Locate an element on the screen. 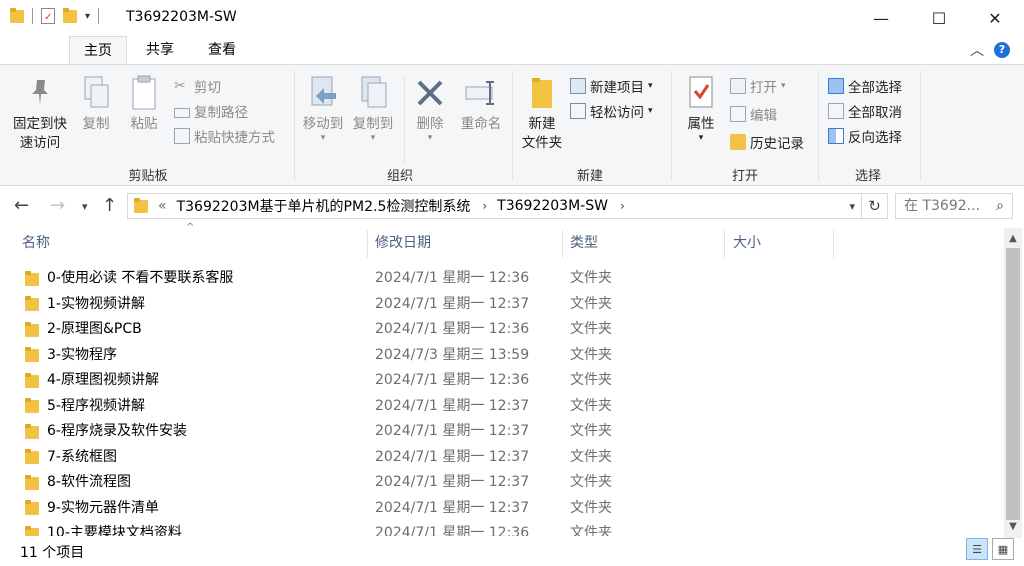  column-header-name: 名称 is located at coordinates (36, 243).